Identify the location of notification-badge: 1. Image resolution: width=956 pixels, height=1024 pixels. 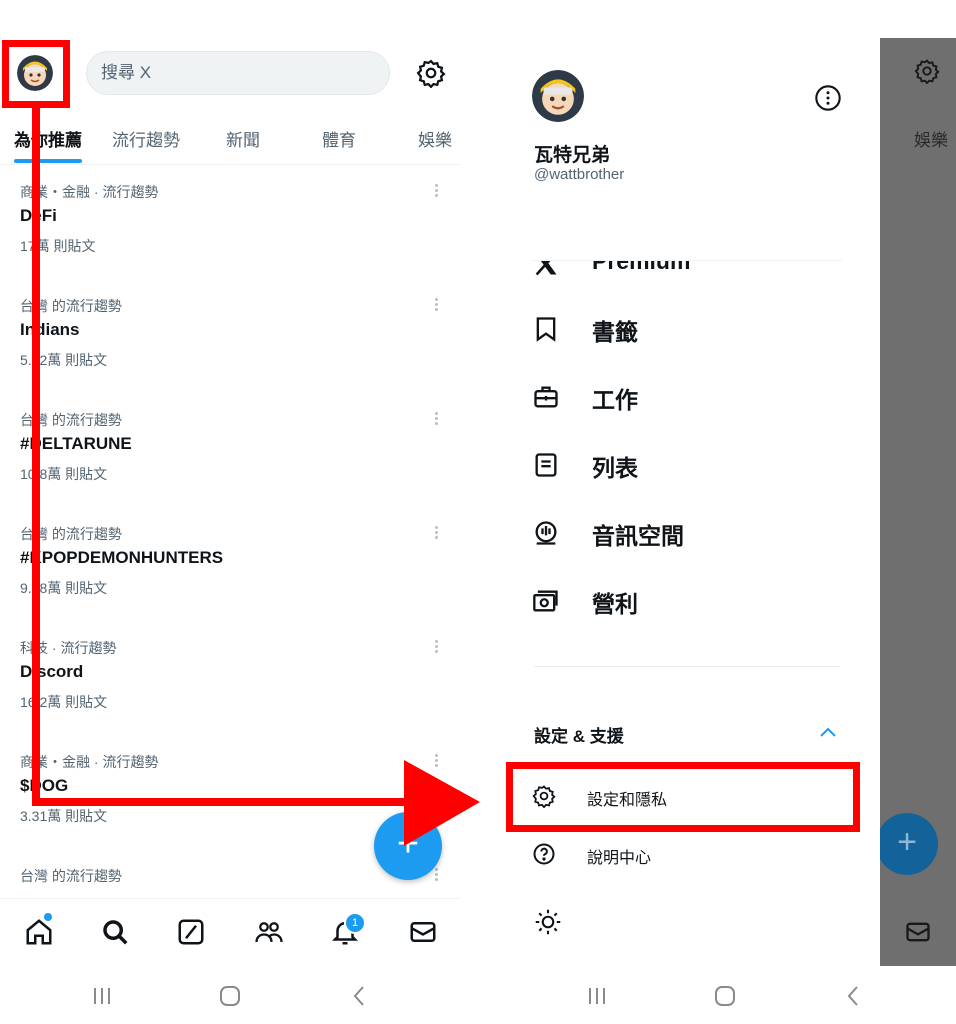
(355, 923).